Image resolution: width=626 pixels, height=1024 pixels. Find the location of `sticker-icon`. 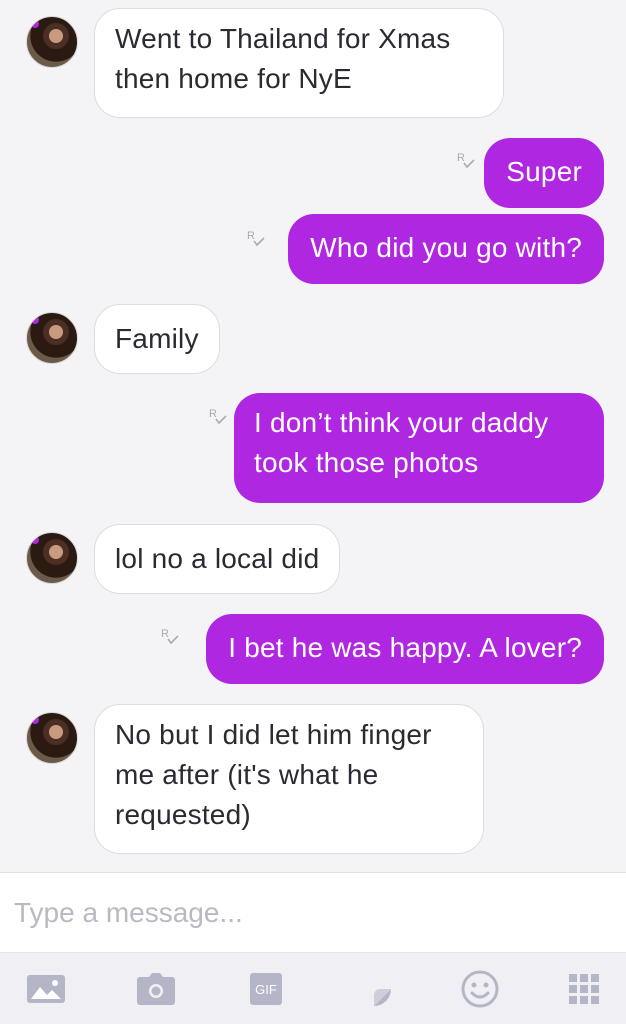

sticker-icon is located at coordinates (374, 989).